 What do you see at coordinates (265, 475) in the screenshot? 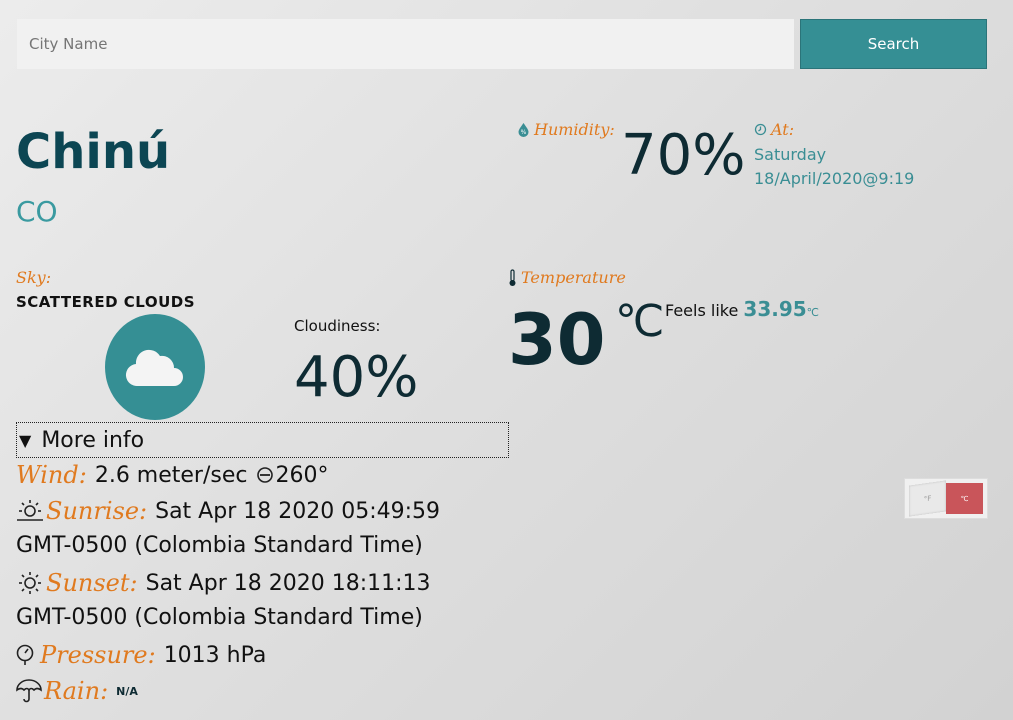
I see `wind-direction-icon` at bounding box center [265, 475].